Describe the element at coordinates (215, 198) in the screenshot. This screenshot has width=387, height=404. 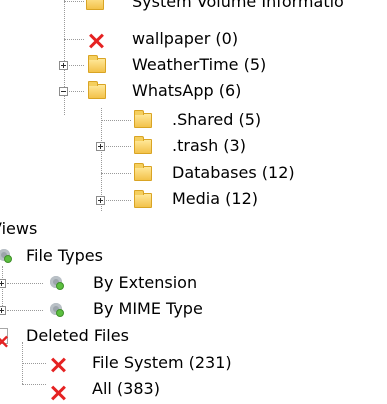
I see `tree-item-label: Media (12)` at that location.